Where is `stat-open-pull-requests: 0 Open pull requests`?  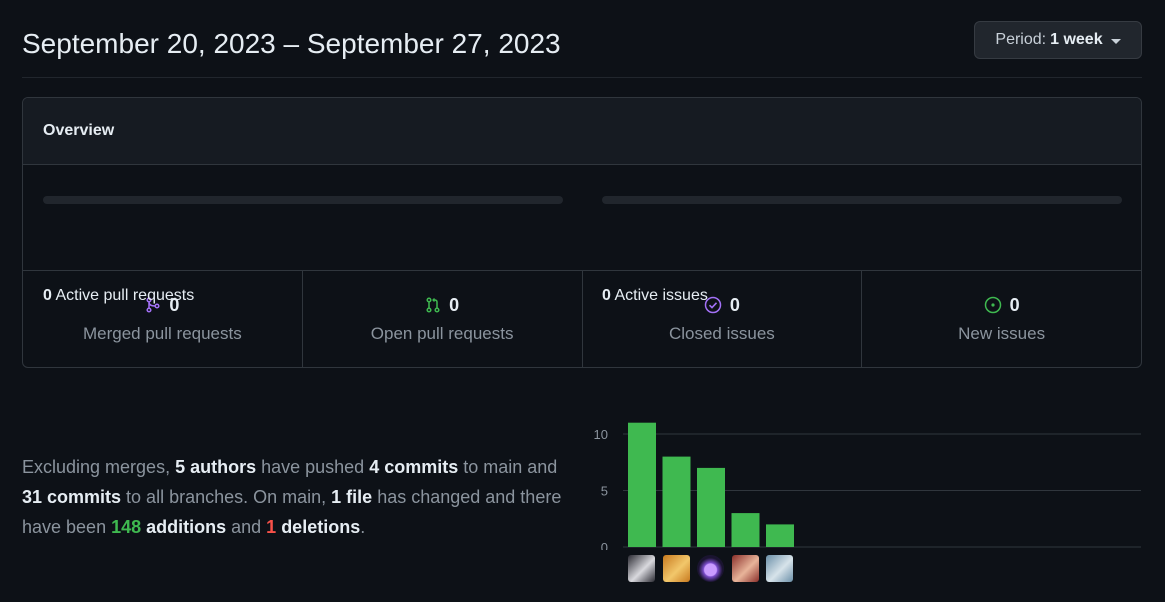 stat-open-pull-requests: 0 Open pull requests is located at coordinates (443, 319).